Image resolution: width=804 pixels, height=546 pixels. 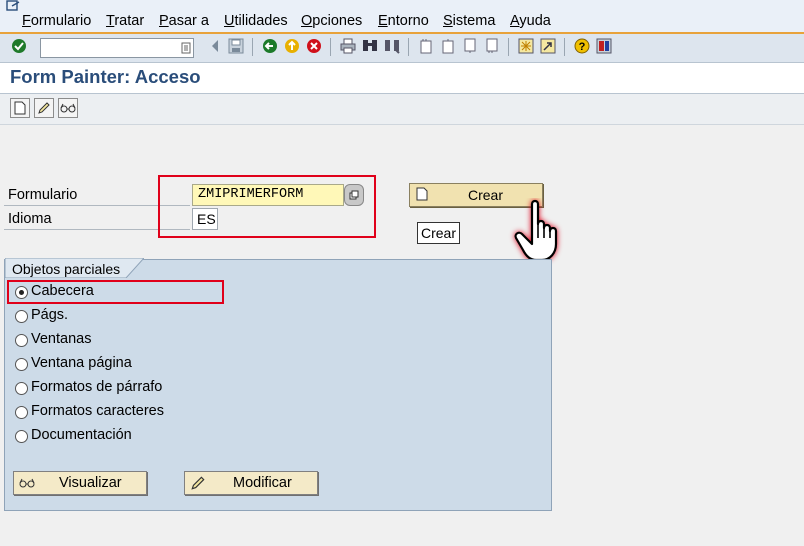 I want to click on print-icon, so click(x=348, y=46).